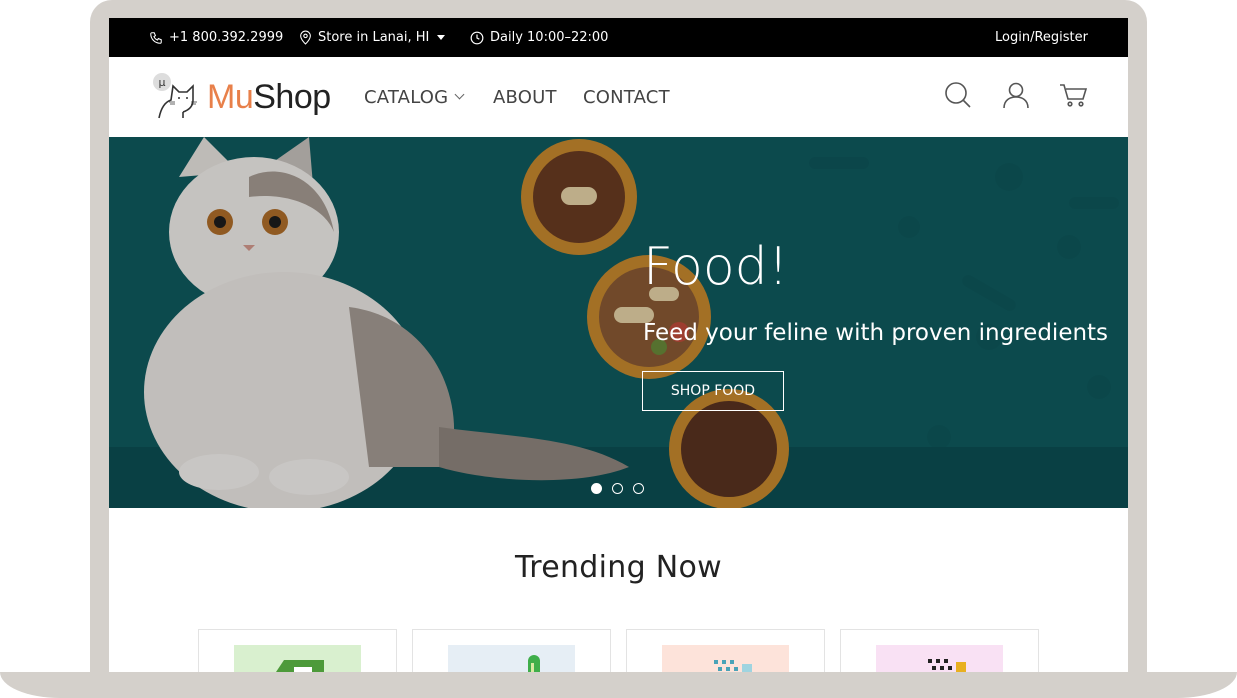  I want to click on store-selector: Store in Lanai, HI, so click(372, 37).